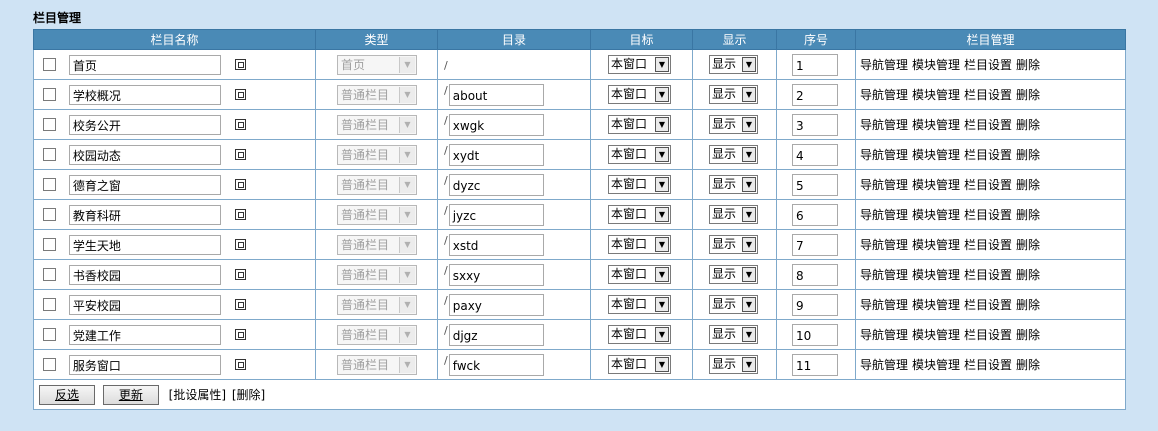 This screenshot has height=431, width=1158. Describe the element at coordinates (248, 395) in the screenshot. I see `batch-delete-link: [删除]` at that location.